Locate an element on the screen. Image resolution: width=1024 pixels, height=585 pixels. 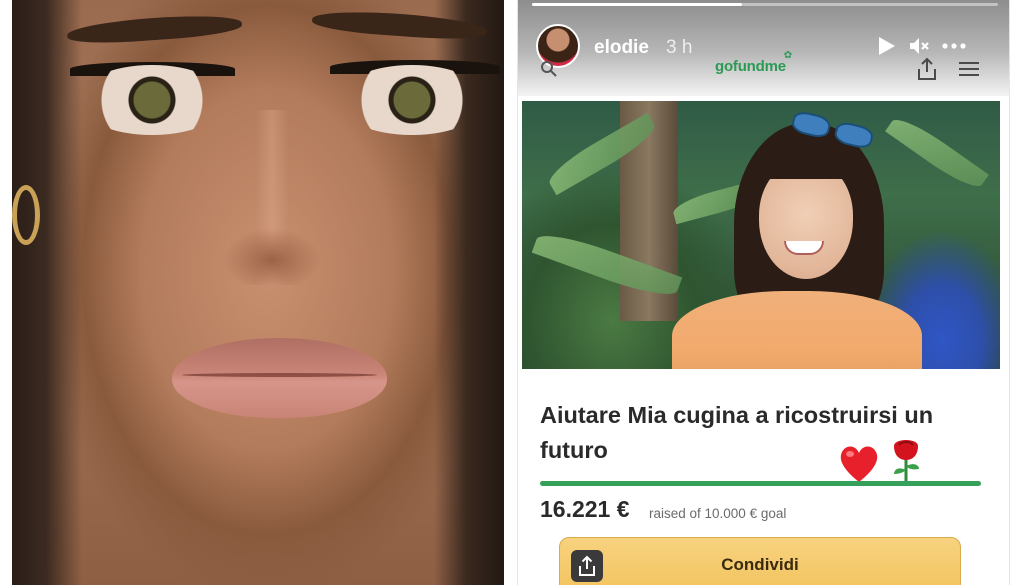
person-shirt is located at coordinates (797, 330).